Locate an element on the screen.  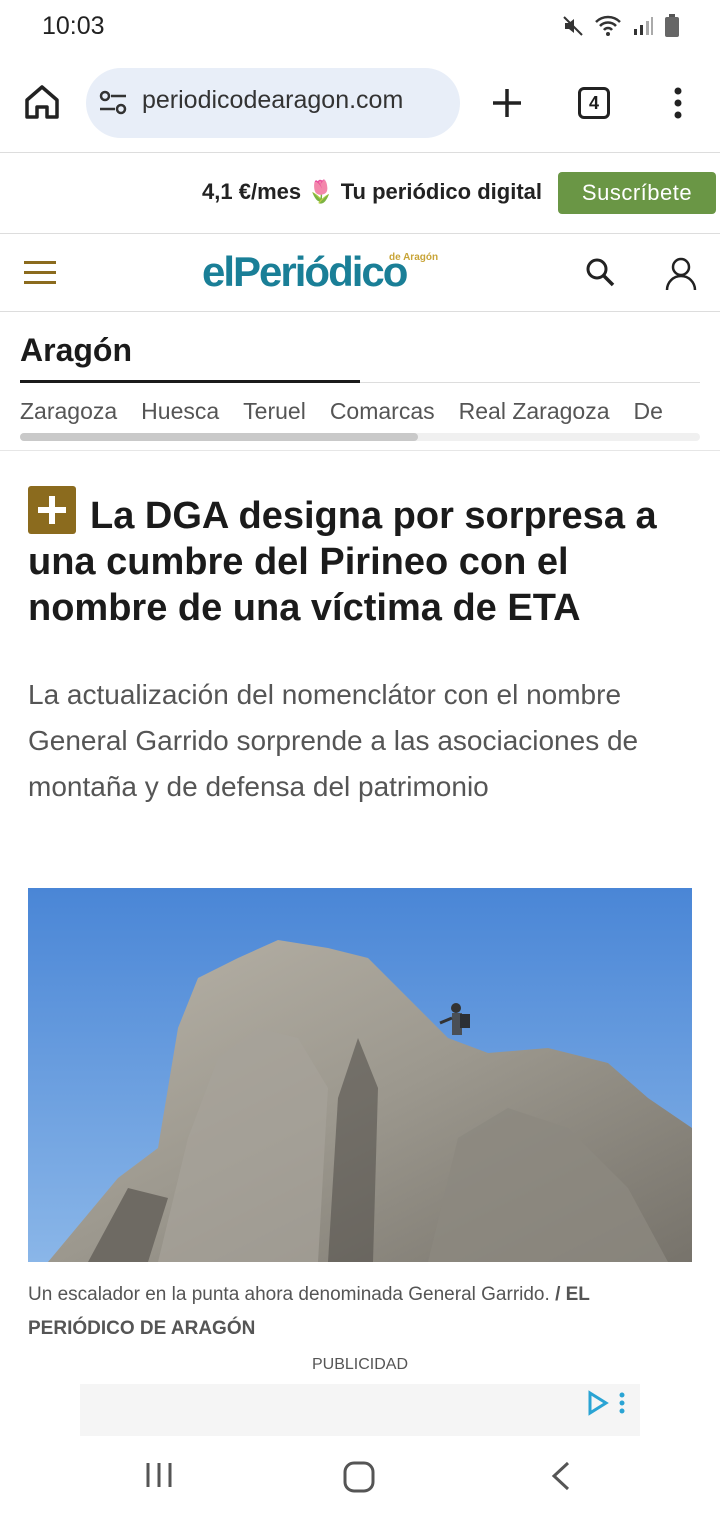
subnav-scrollbar is located at coordinates (360, 437).